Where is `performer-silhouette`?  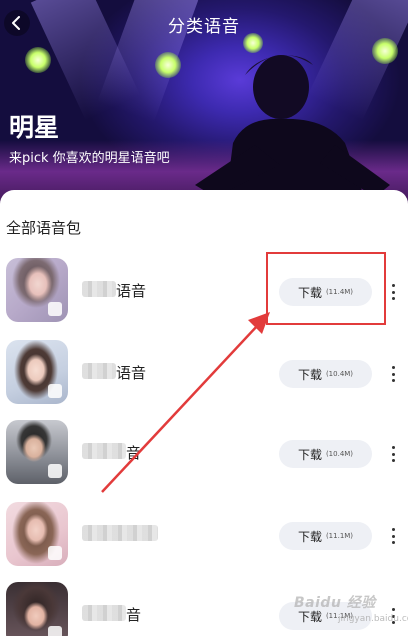
performer-silhouette is located at coordinates (292, 130).